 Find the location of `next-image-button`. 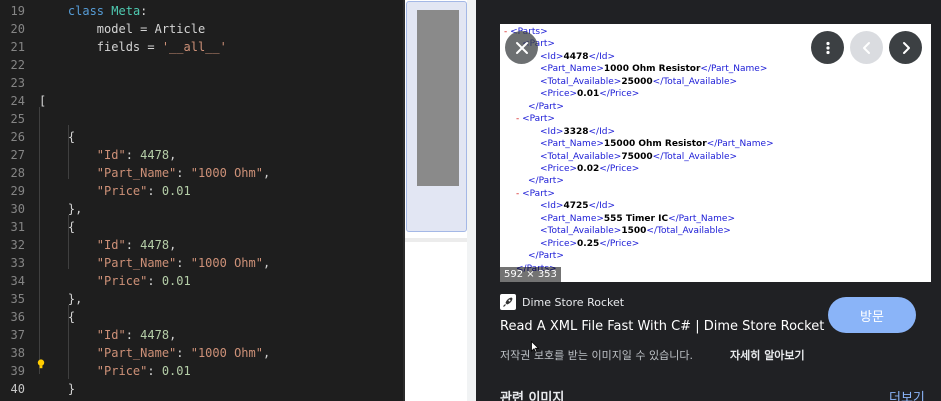

next-image-button is located at coordinates (905, 47).